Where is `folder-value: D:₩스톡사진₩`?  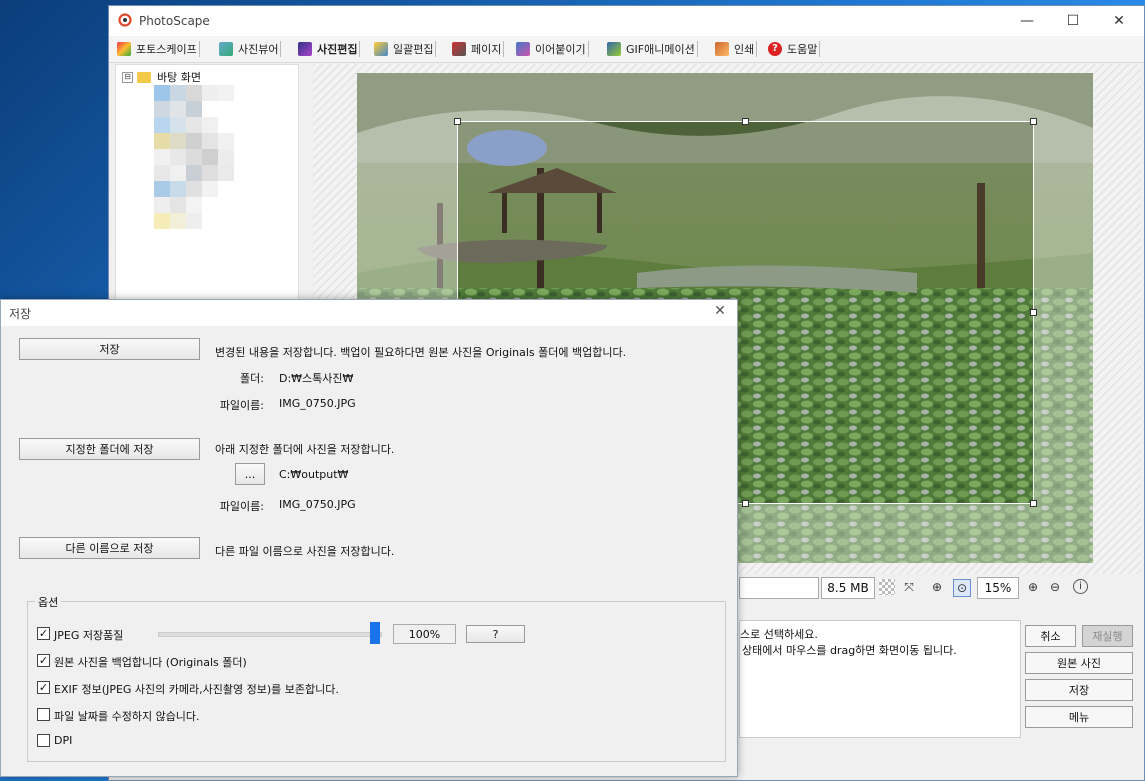
folder-value: D:₩스톡사진₩ is located at coordinates (316, 378).